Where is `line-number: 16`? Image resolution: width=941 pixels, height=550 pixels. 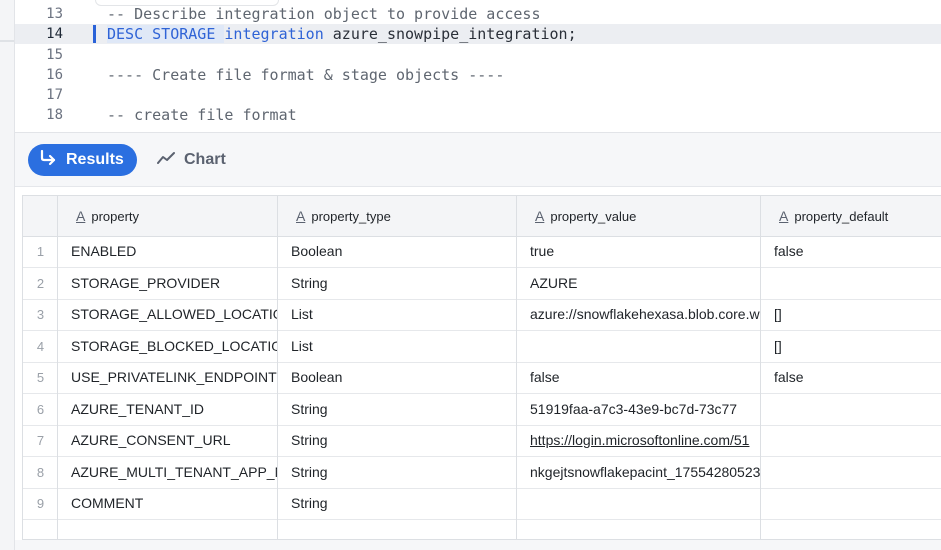 line-number: 16 is located at coordinates (54, 75).